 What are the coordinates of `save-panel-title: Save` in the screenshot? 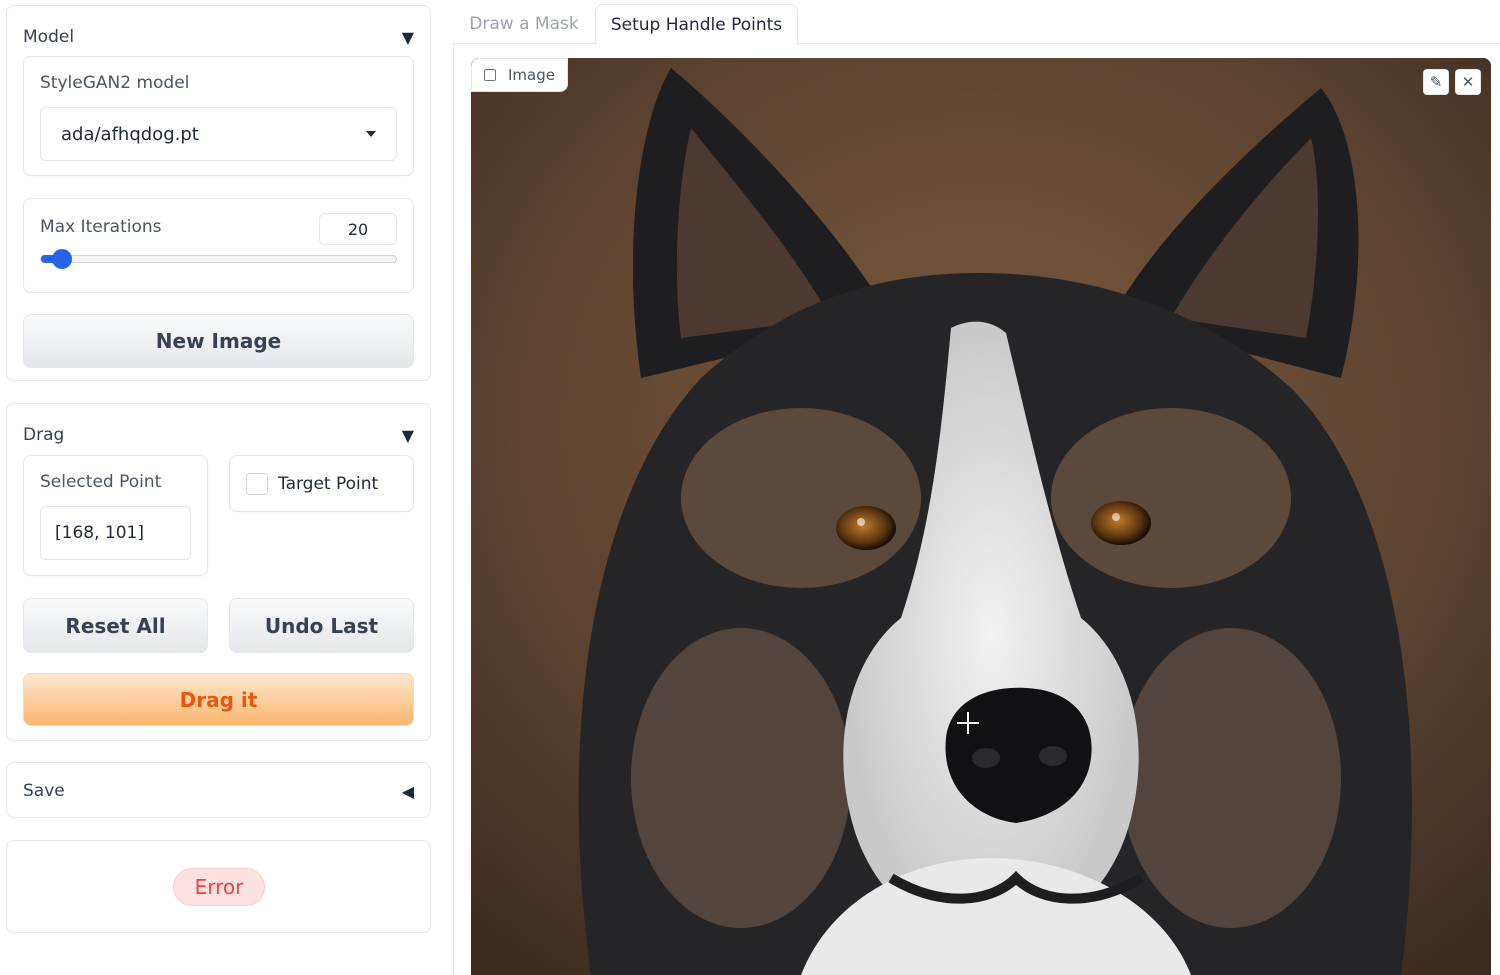 It's located at (44, 791).